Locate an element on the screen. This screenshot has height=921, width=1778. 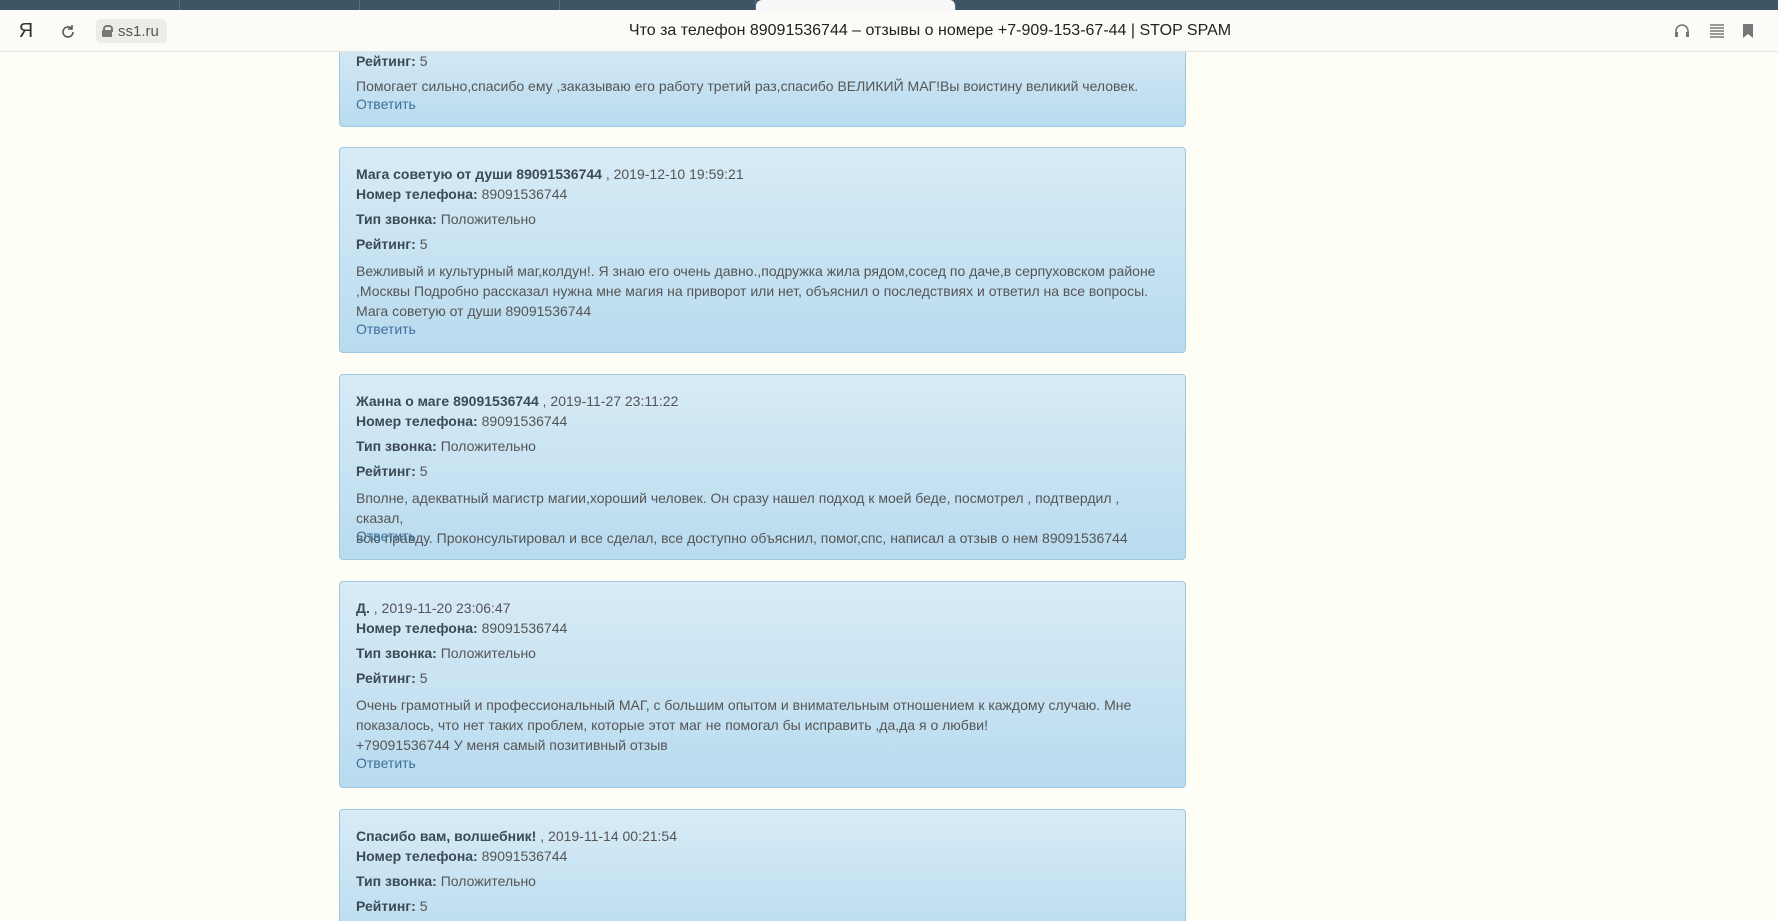
lock-icon is located at coordinates (107, 31).